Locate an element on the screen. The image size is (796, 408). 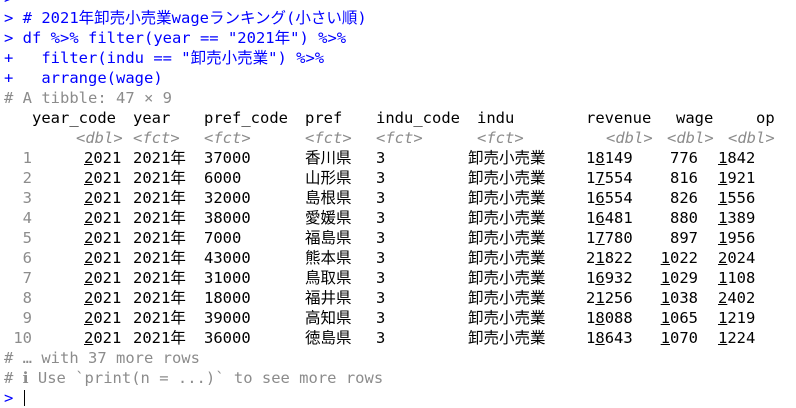
cell-pref-code: 39000 is located at coordinates (227, 318).